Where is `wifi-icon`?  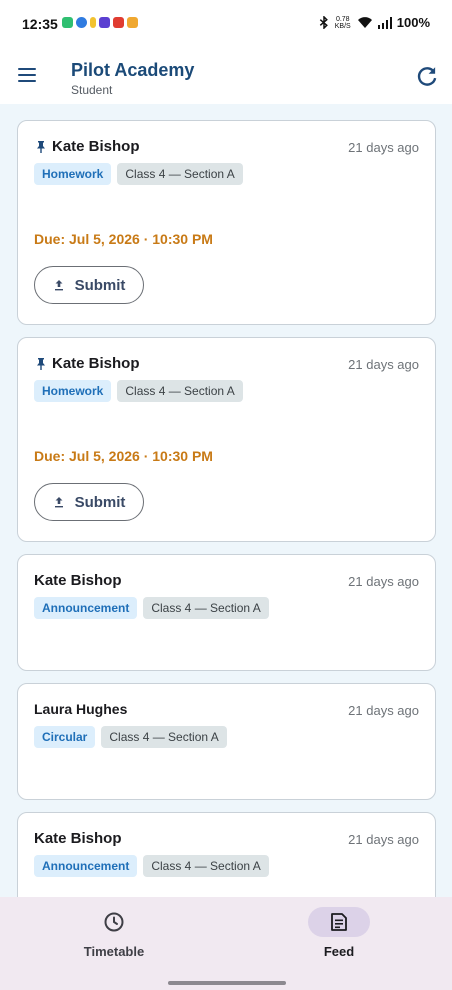
wifi-icon is located at coordinates (364, 22).